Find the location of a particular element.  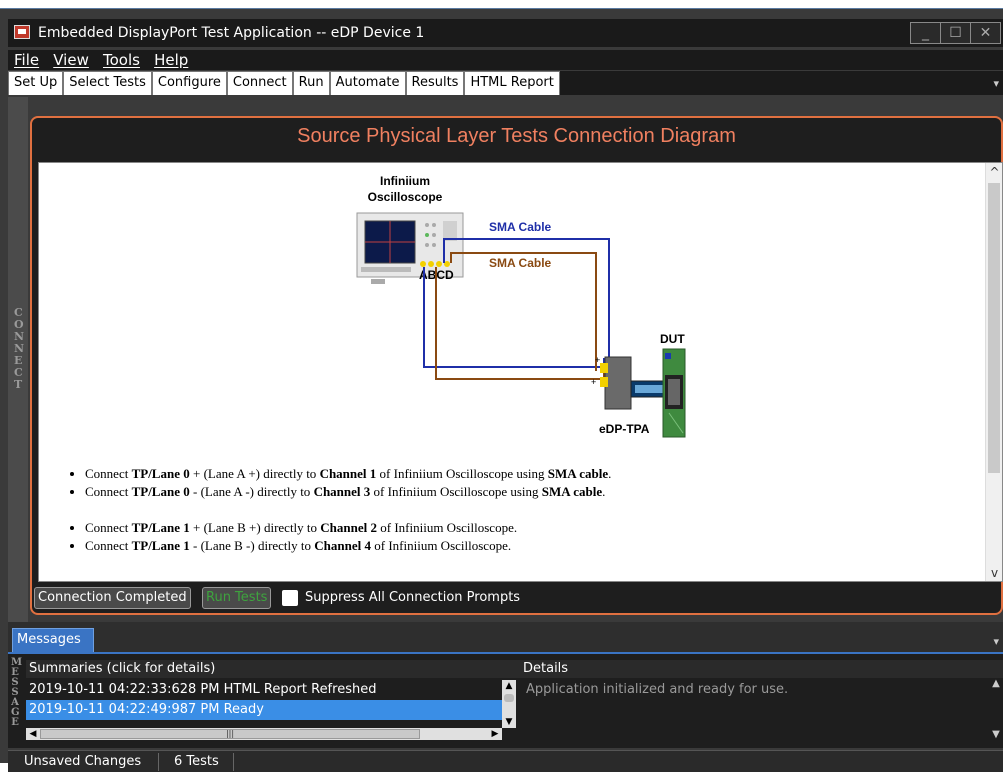

tab-run: Run is located at coordinates (311, 83).